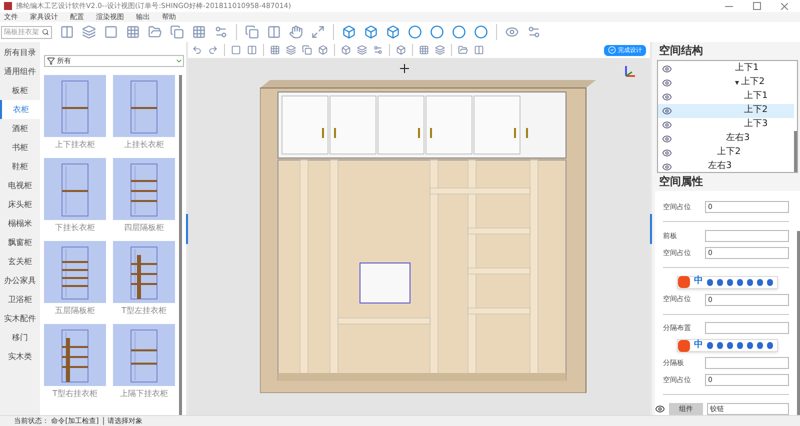 The image size is (800, 426). I want to click on tree-label: 上下1, so click(756, 97).